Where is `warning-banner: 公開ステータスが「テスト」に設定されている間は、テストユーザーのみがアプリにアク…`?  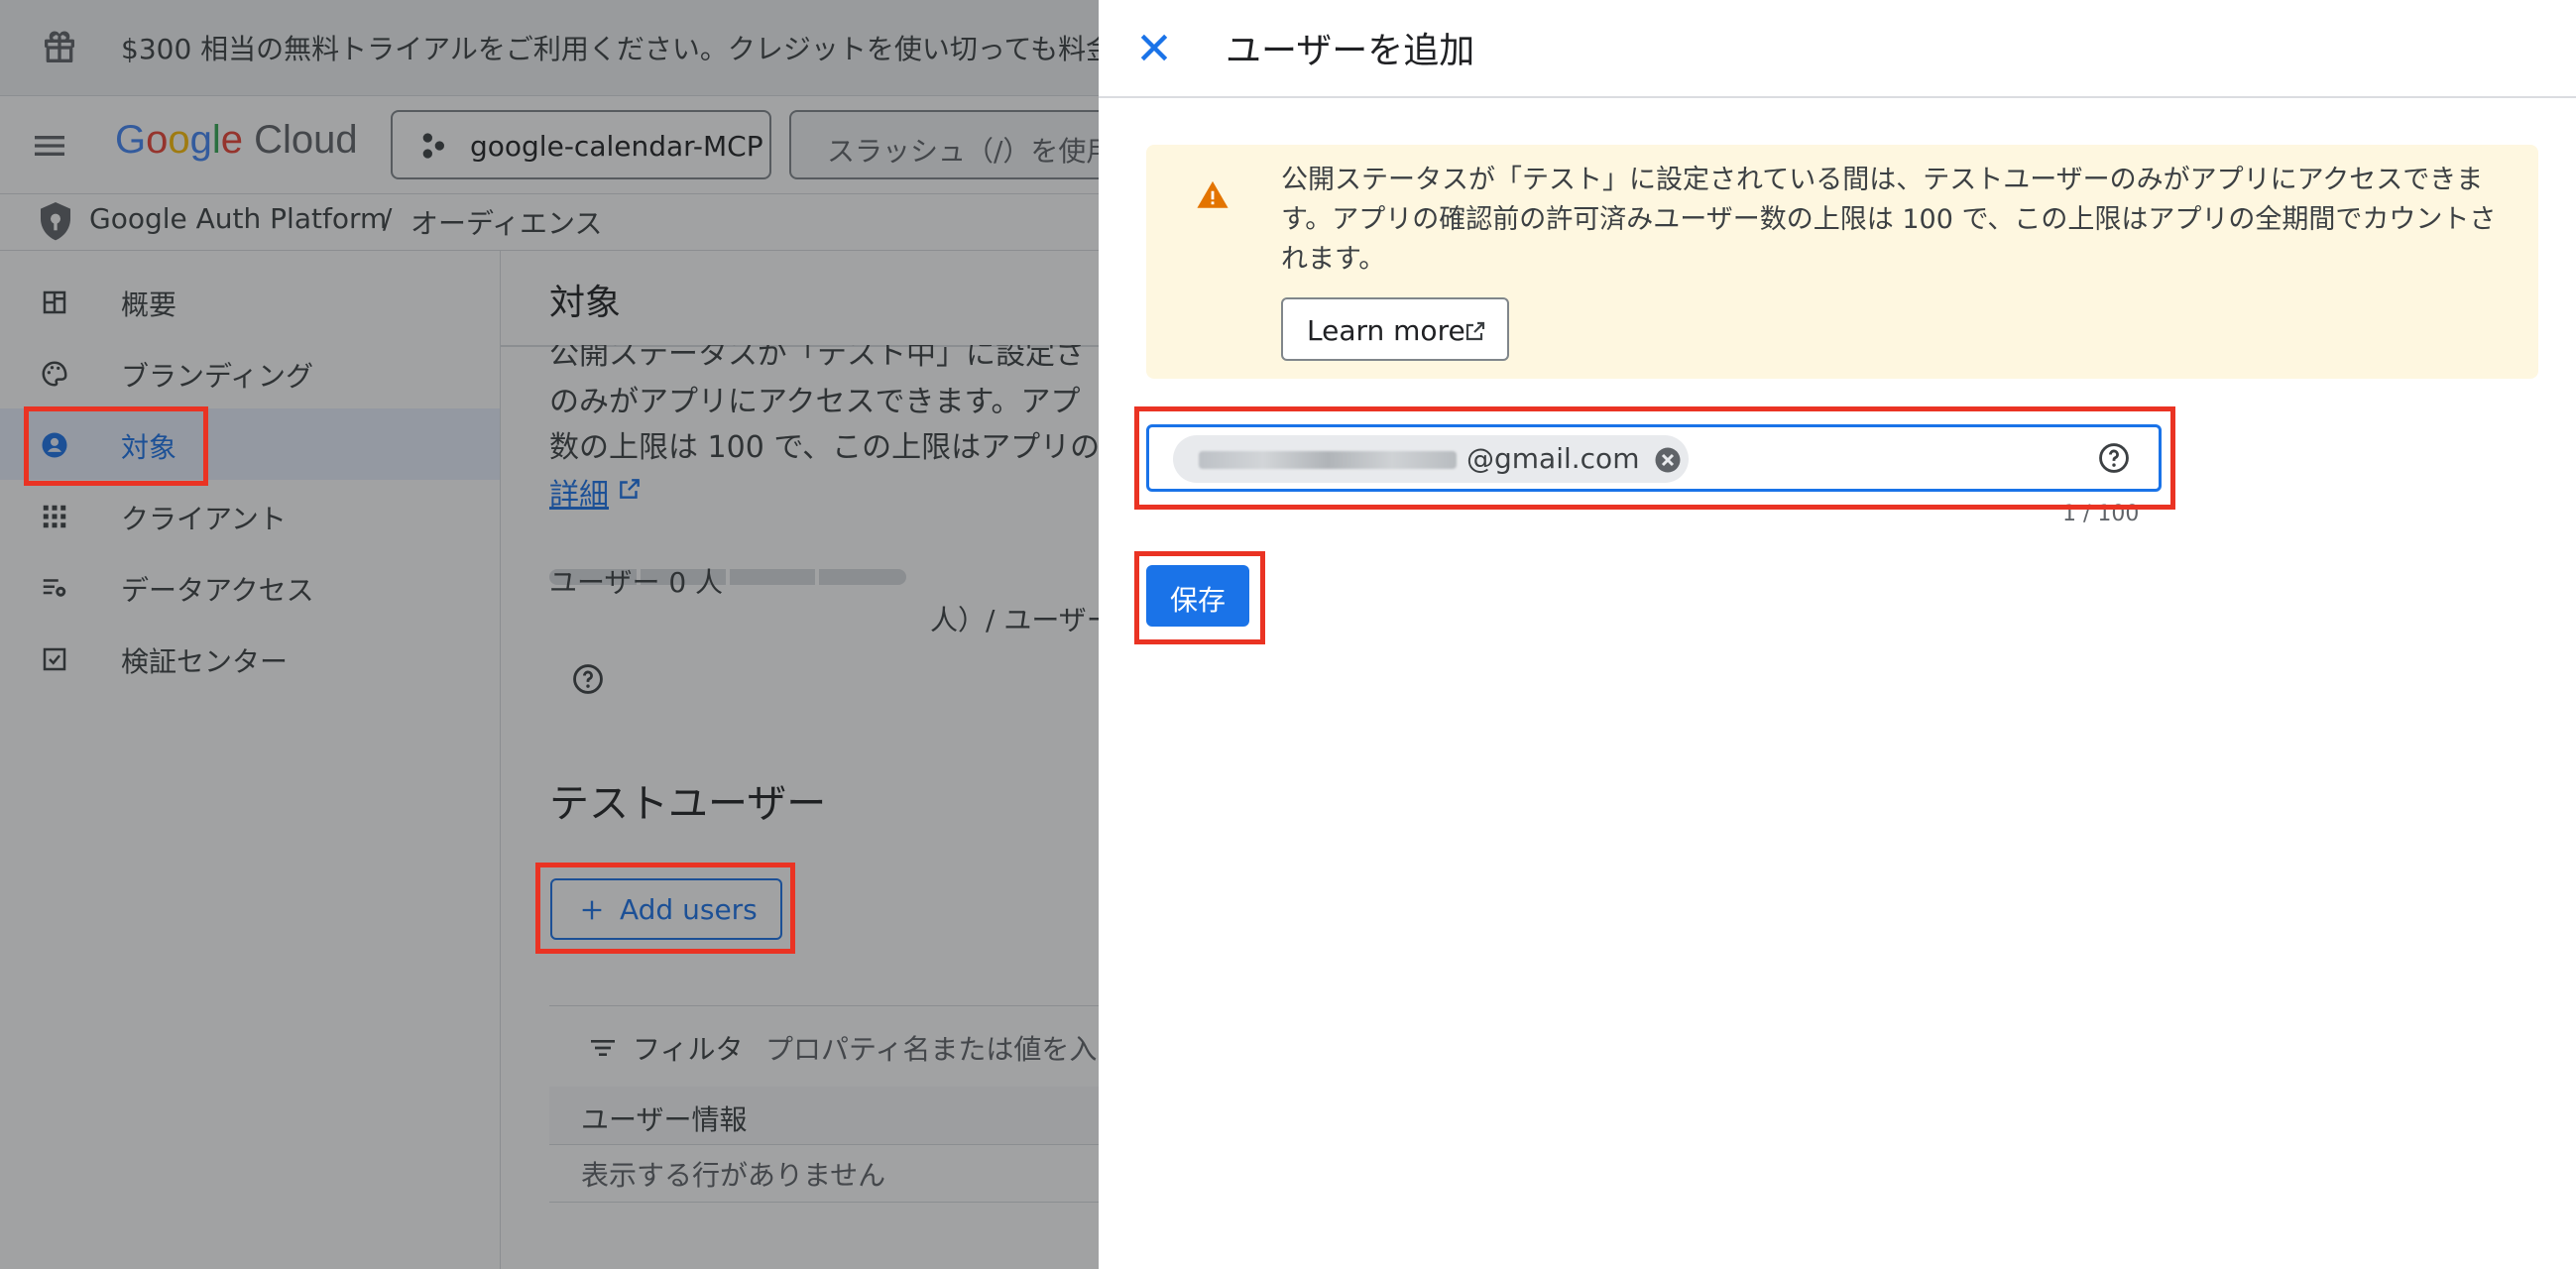 warning-banner: 公開ステータスが「テスト」に設定されている間は、テストユーザーのみがアプリにアク… is located at coordinates (1842, 262).